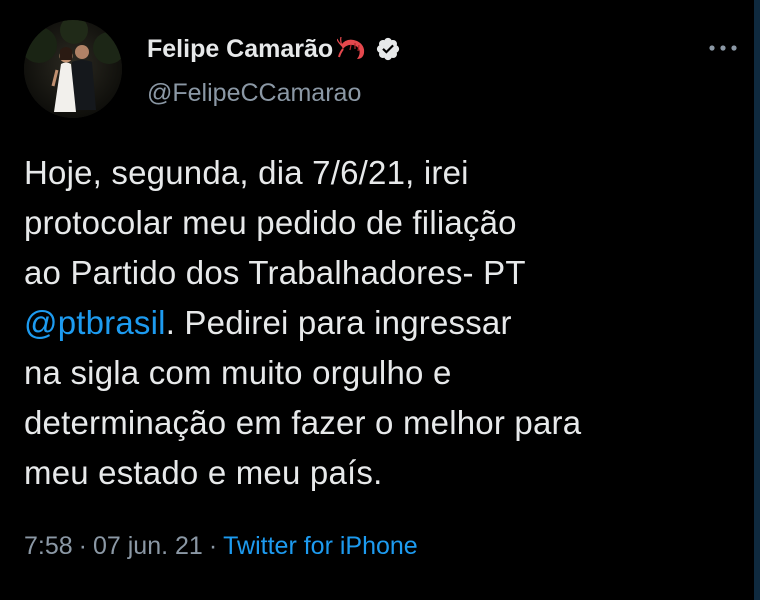 The height and width of the screenshot is (600, 760). What do you see at coordinates (203, 472) in the screenshot?
I see `tweet-text-segment: meu estado e meu país.` at bounding box center [203, 472].